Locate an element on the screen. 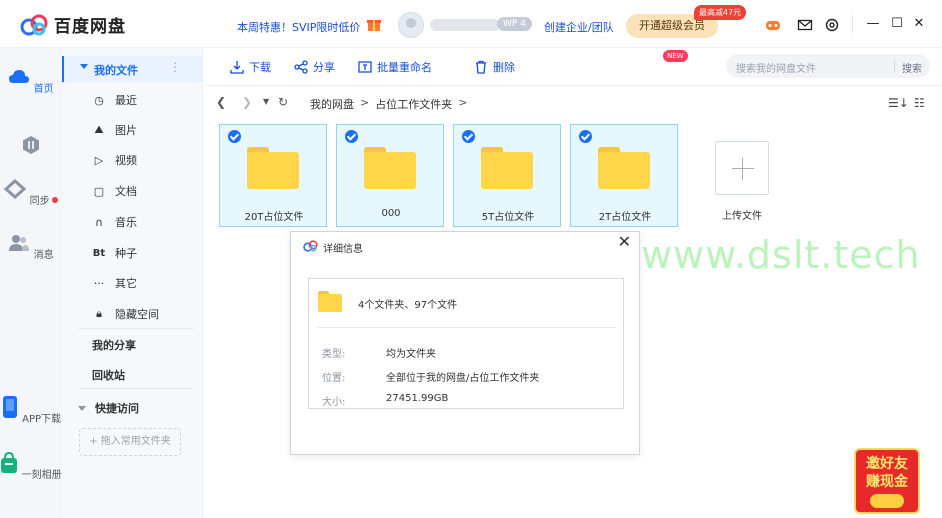 This screenshot has width=942, height=518. sidebar-item-label: 图片 is located at coordinates (126, 130).